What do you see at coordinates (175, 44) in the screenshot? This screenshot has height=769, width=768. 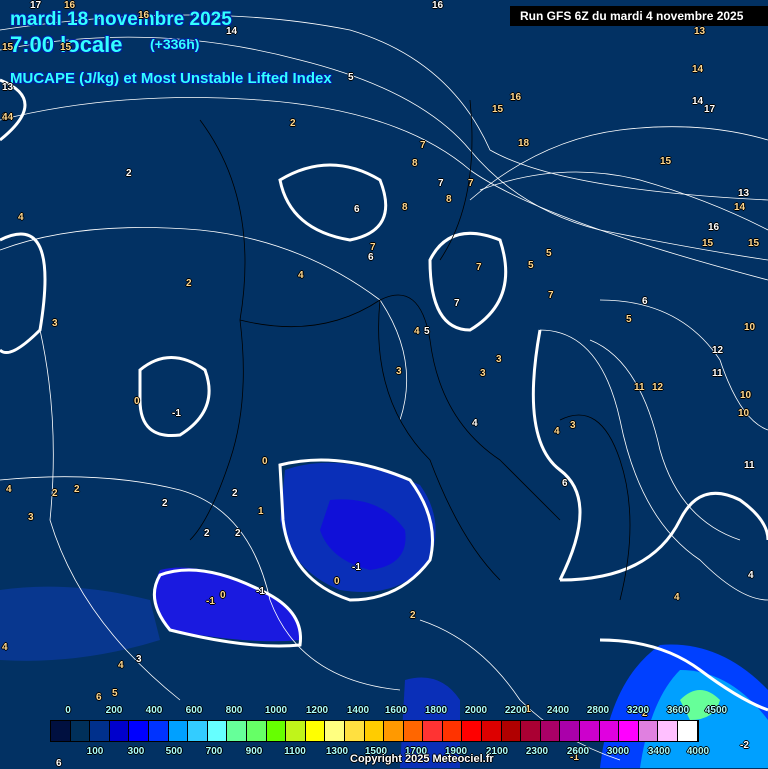 I see `forecast-lead-time: (+336h)` at bounding box center [175, 44].